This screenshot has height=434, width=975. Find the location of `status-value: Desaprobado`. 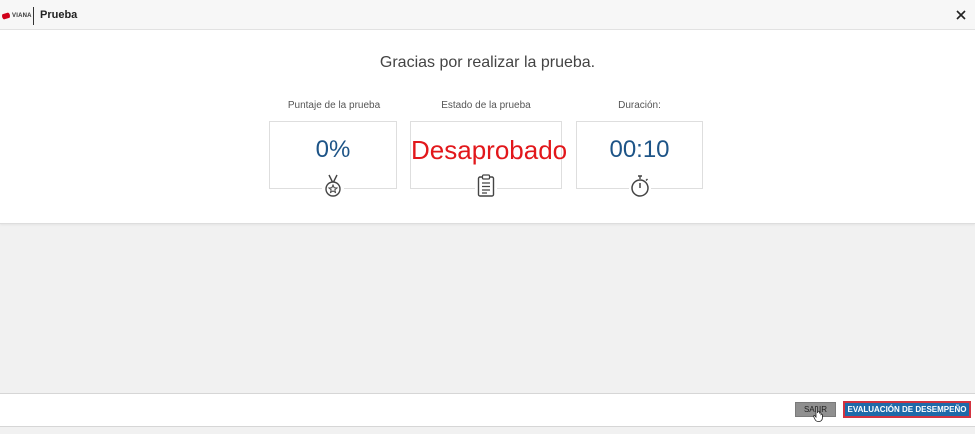

status-value: Desaprobado is located at coordinates (489, 150).